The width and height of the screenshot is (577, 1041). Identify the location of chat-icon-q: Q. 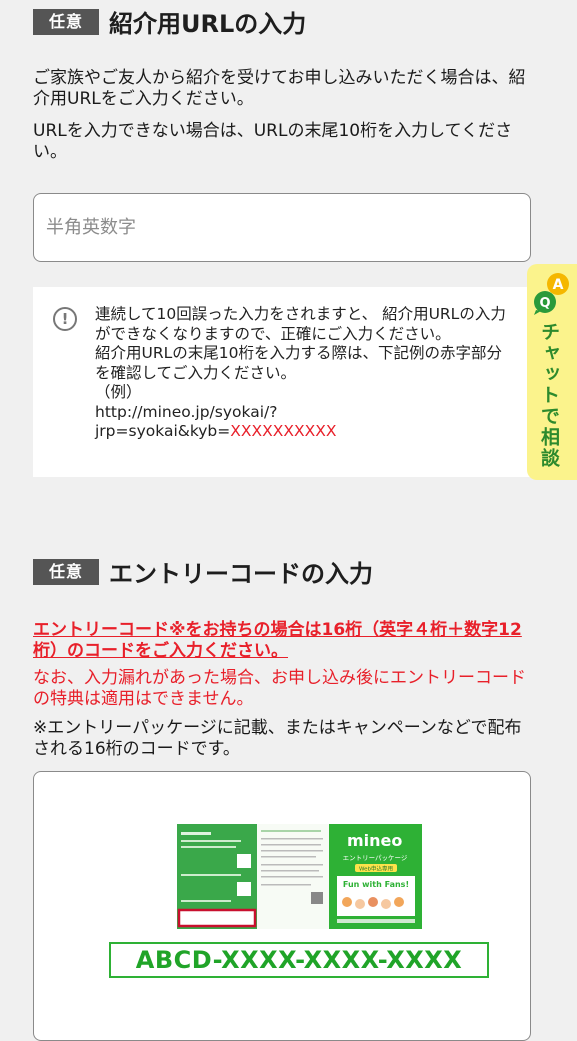
(544, 303).